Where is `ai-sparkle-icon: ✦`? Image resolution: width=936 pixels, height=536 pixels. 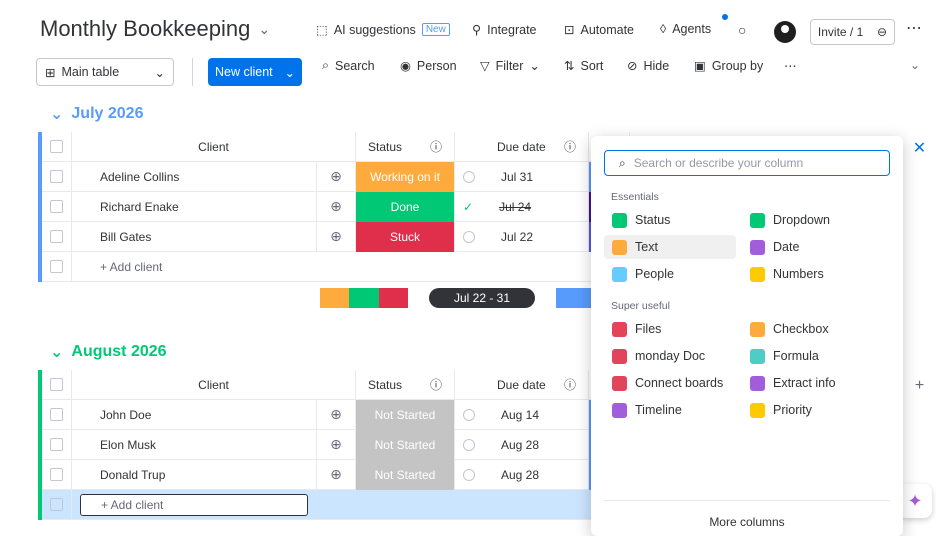
ai-sparkle-icon: ✦ is located at coordinates (915, 501).